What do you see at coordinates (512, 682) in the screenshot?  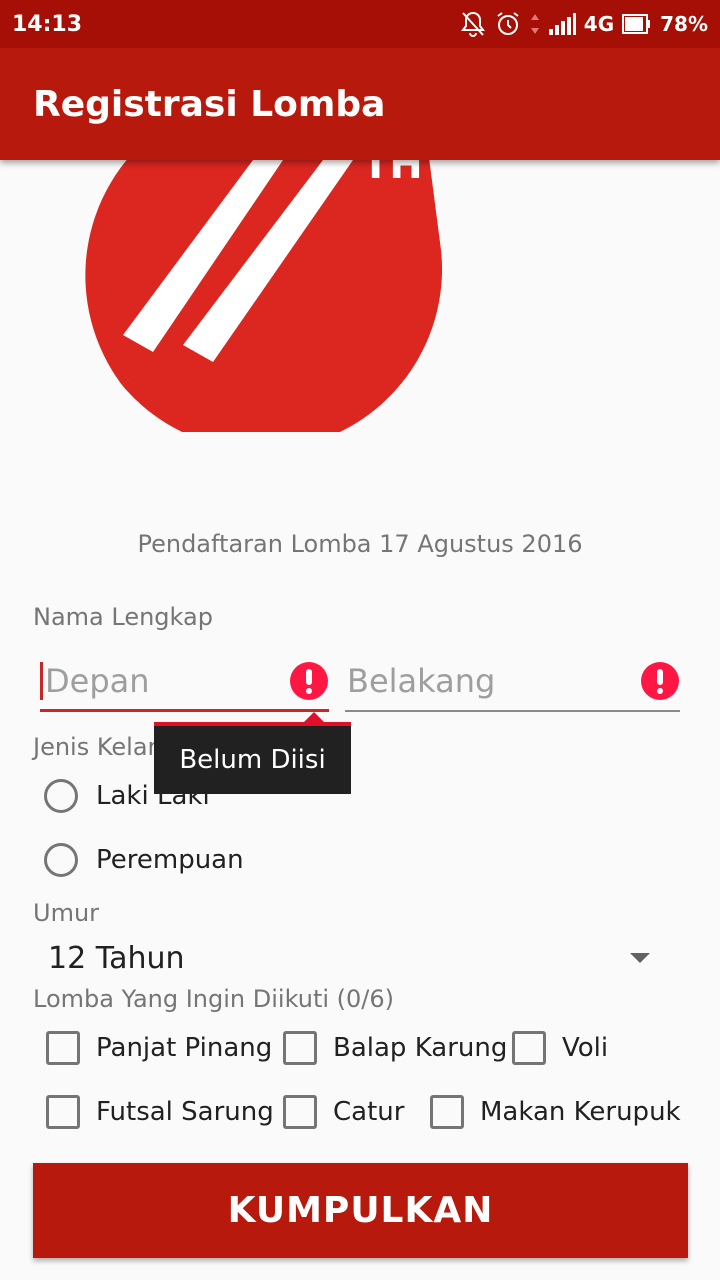 I see `last-name-field: Belakang` at bounding box center [512, 682].